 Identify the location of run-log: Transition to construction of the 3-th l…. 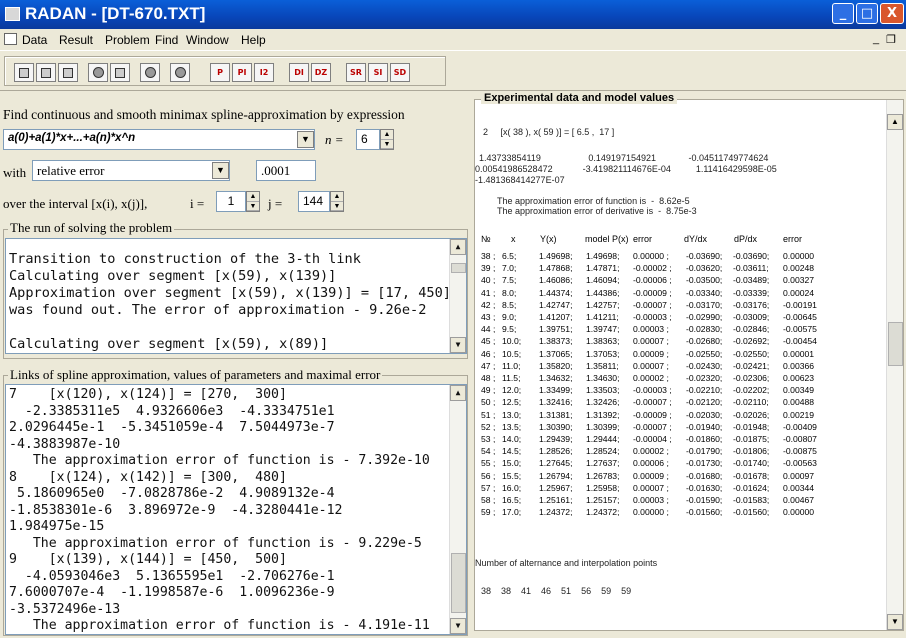
(236, 296).